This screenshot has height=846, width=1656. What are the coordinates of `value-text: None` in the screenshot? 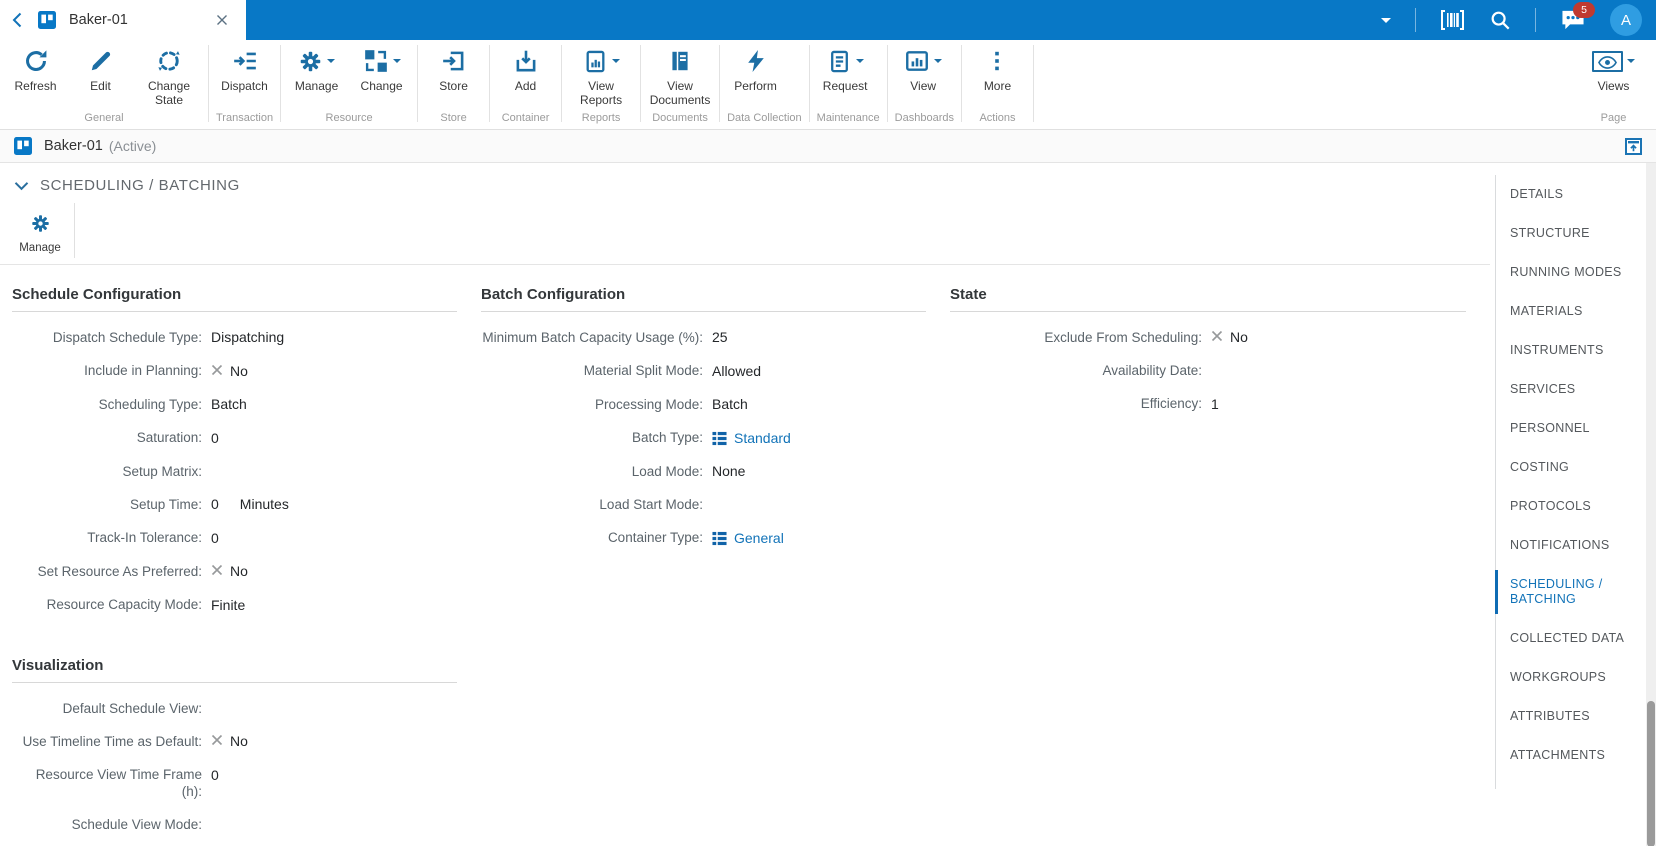 It's located at (729, 471).